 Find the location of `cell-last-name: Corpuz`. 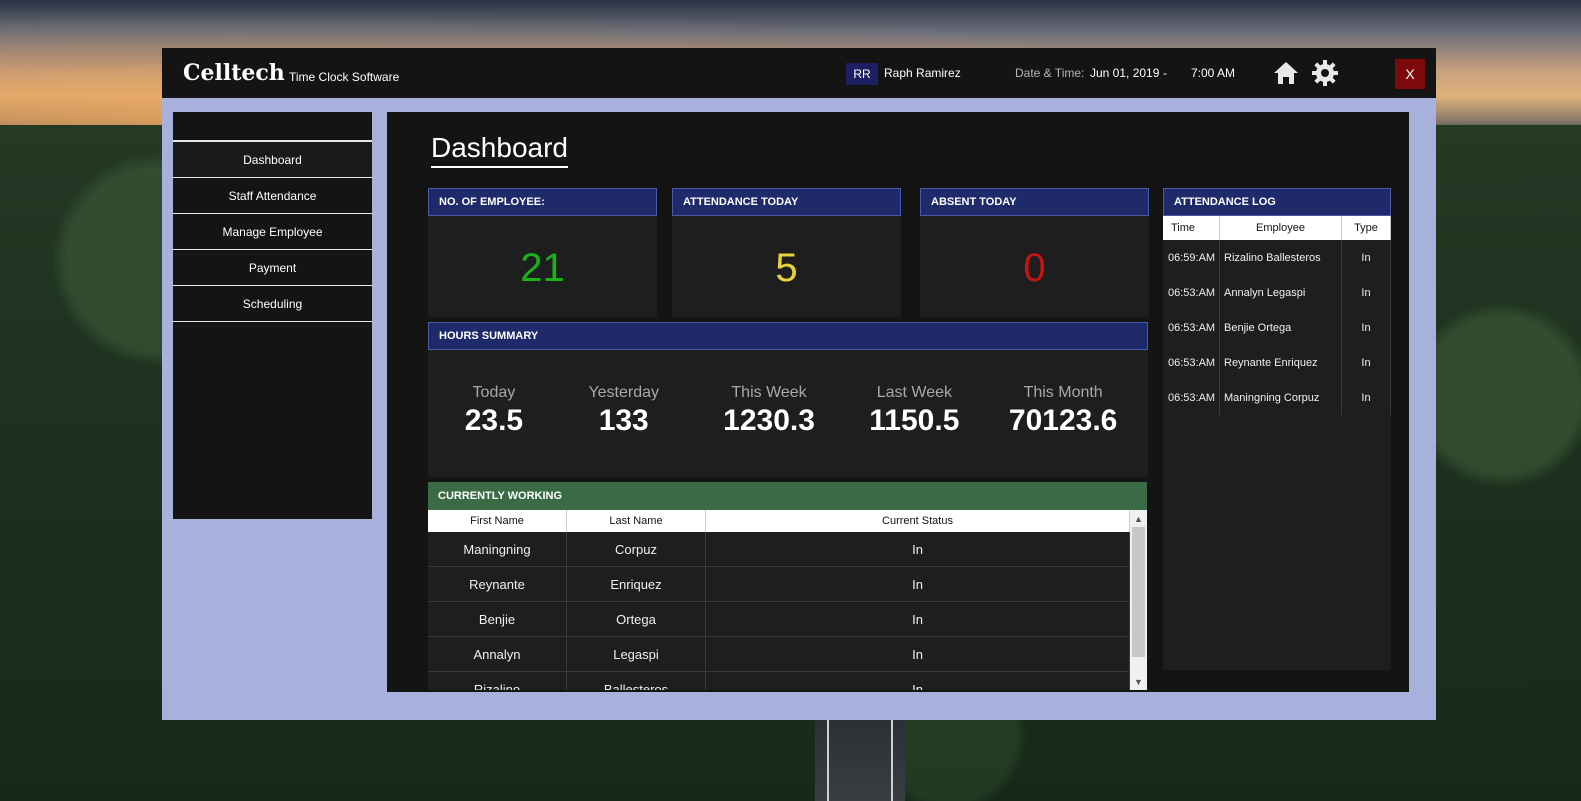

cell-last-name: Corpuz is located at coordinates (636, 549).